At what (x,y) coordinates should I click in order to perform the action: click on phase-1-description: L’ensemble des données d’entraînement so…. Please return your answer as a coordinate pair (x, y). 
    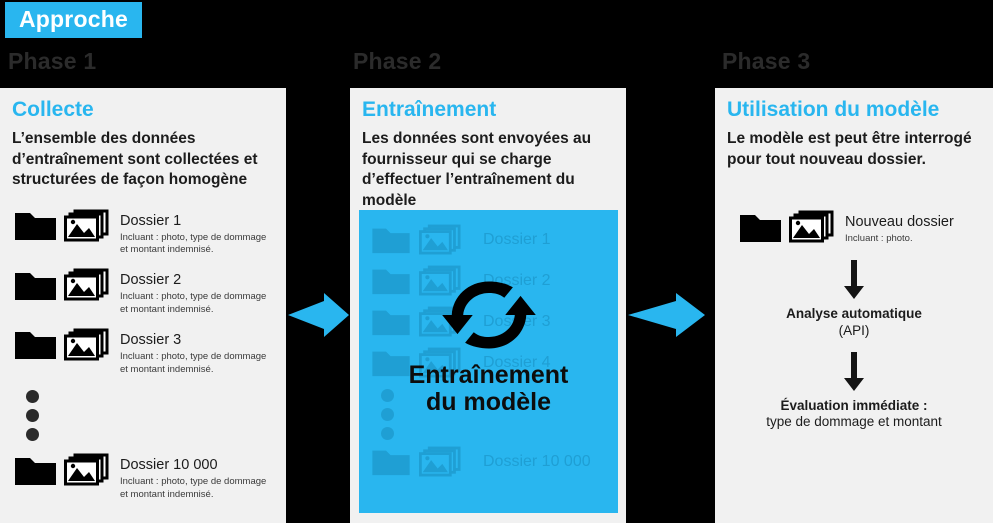
    Looking at the image, I should click on (135, 159).